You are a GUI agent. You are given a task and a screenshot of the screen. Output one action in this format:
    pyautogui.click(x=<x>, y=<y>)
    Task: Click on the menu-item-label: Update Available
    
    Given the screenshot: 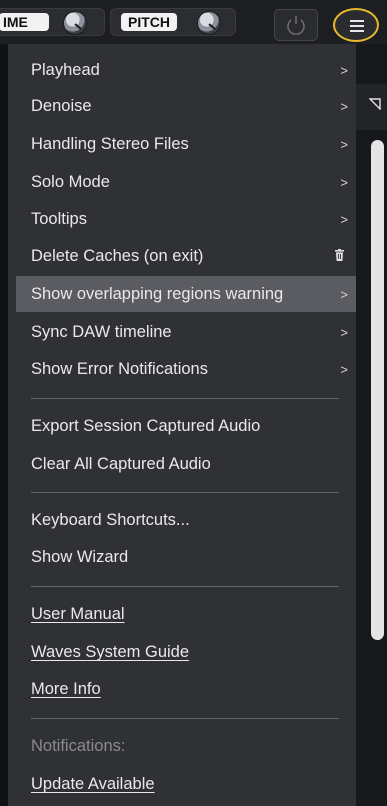 What is the action you would take?
    pyautogui.click(x=93, y=784)
    